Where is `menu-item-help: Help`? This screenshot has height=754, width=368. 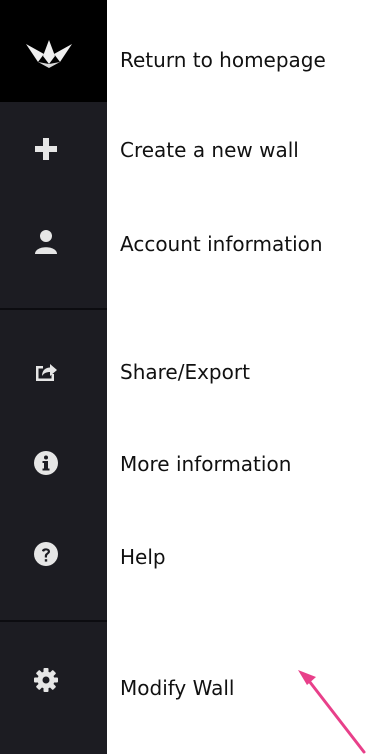 menu-item-help: Help is located at coordinates (143, 557).